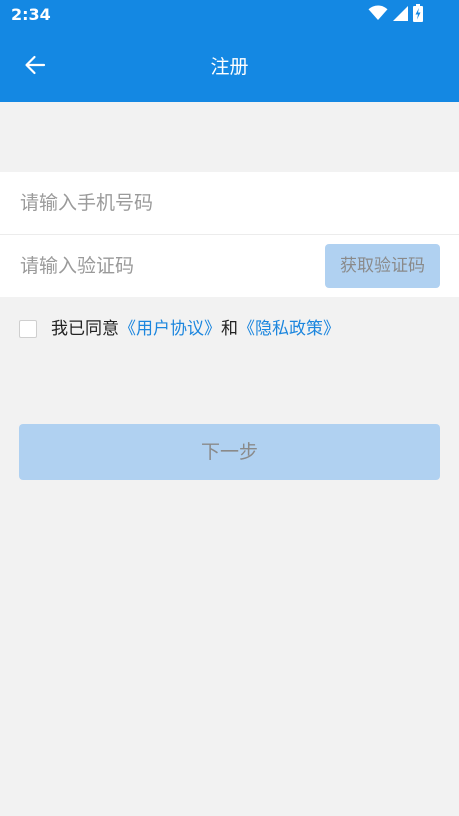 This screenshot has width=459, height=816. Describe the element at coordinates (165, 266) in the screenshot. I see `verification-code-input` at that location.